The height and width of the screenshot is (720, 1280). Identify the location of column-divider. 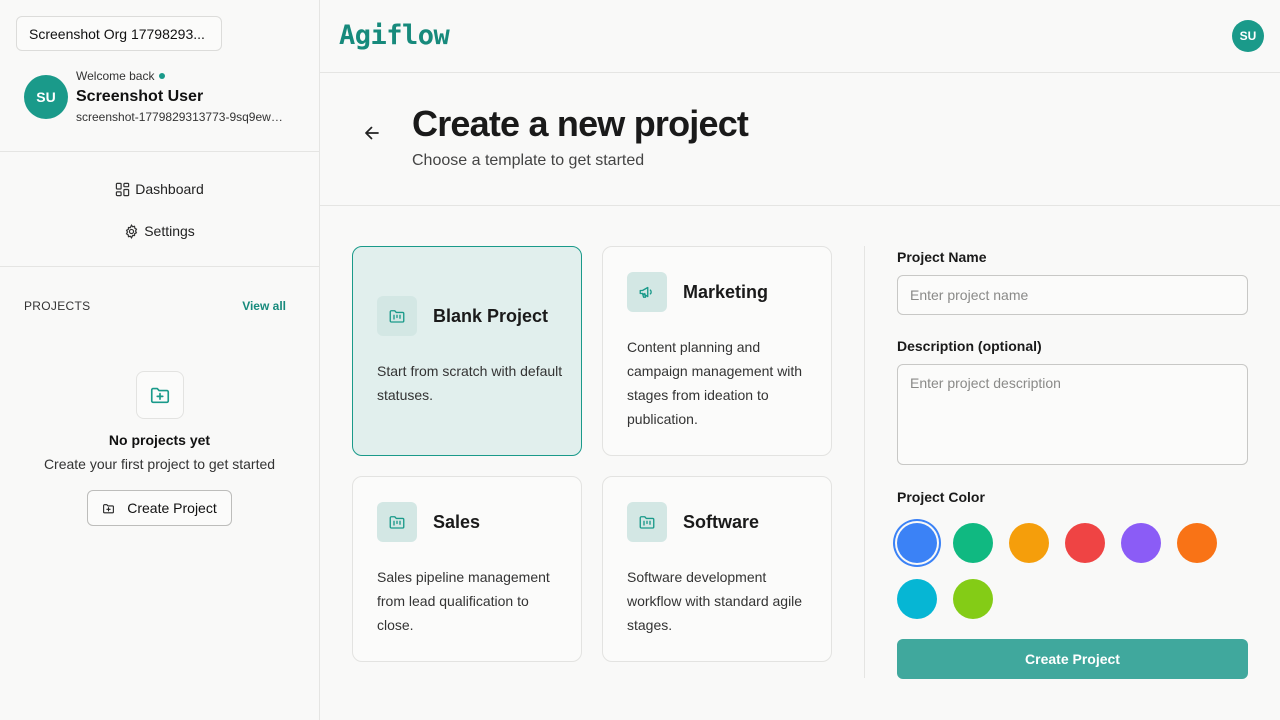
(864, 462).